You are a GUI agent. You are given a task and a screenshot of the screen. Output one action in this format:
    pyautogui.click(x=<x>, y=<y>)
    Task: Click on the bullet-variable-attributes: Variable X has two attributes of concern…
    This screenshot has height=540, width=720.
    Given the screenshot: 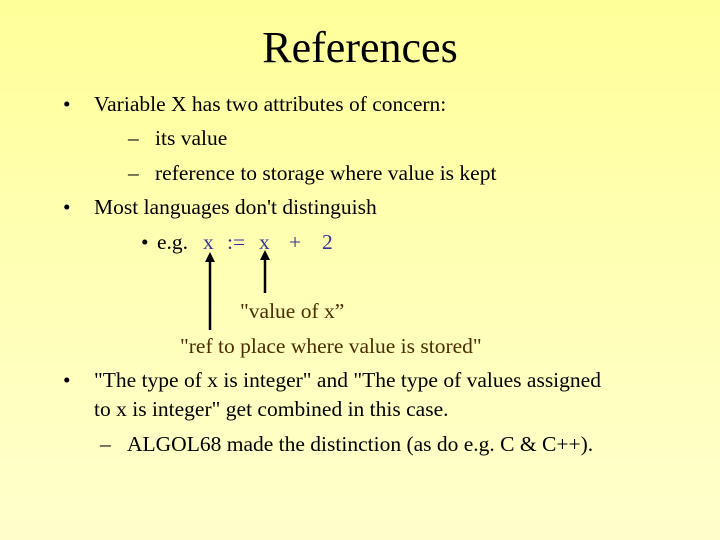 What is the action you would take?
    pyautogui.click(x=270, y=104)
    